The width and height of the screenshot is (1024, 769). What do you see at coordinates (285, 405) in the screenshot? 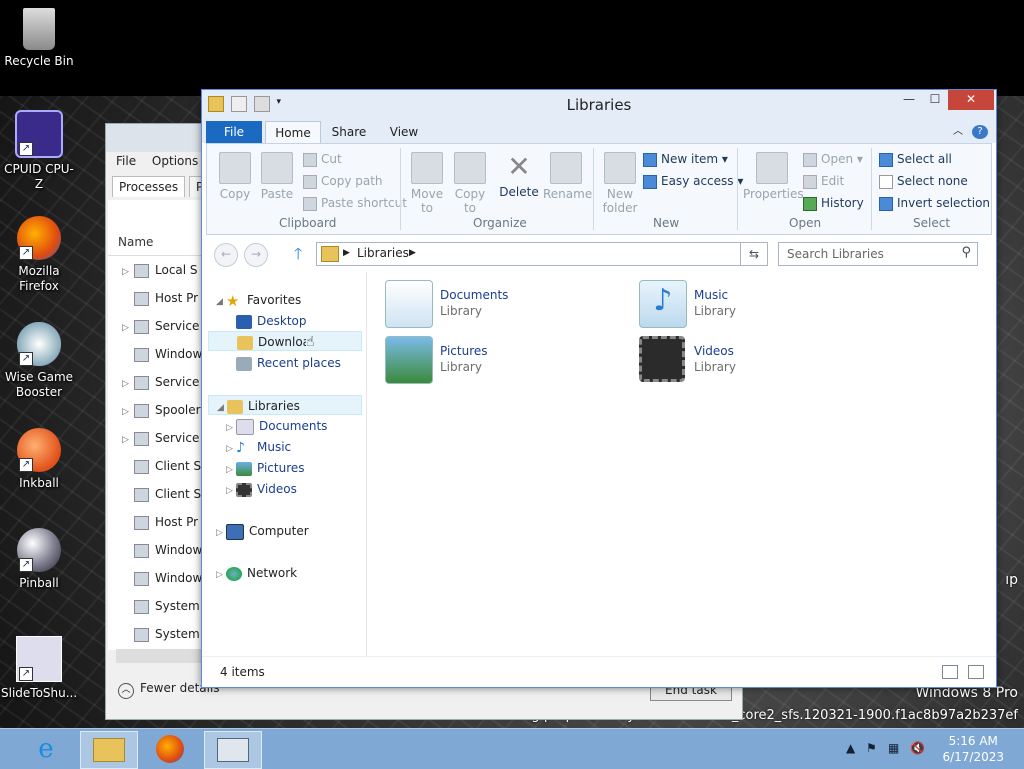
I see `nav-libraries: ◢ Libraries` at bounding box center [285, 405].